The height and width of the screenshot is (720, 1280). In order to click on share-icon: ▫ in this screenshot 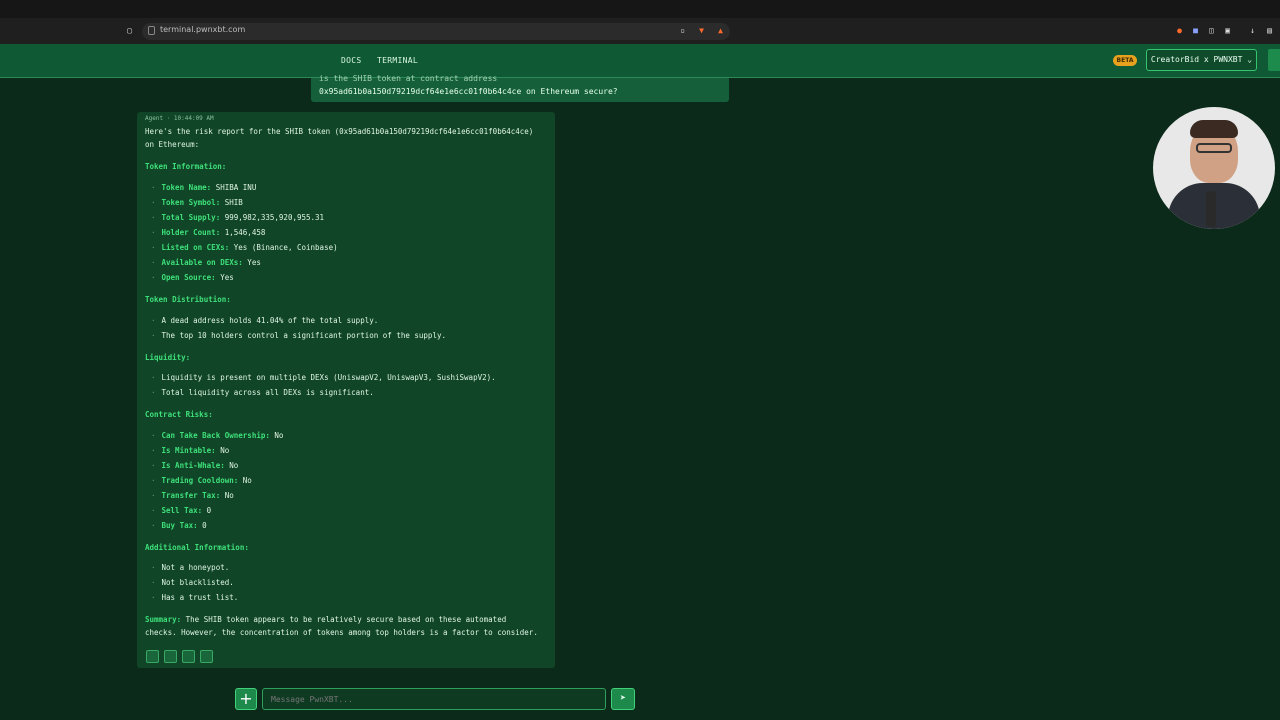, I will do `click(682, 30)`.